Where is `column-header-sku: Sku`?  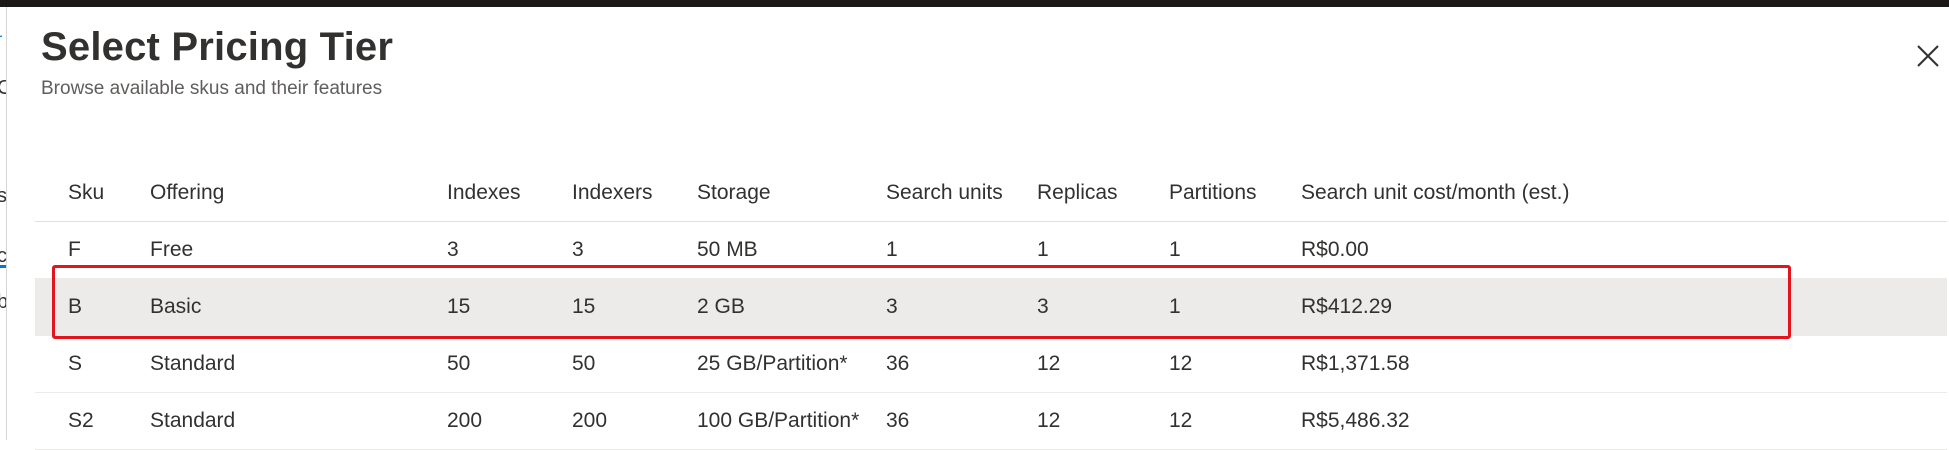 column-header-sku: Sku is located at coordinates (76, 193).